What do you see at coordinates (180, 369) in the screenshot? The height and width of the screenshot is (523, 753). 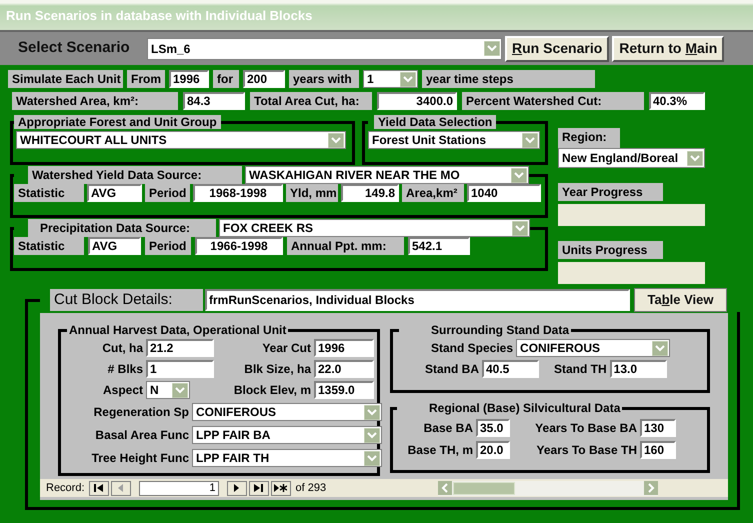 I see `text-field: 1` at bounding box center [180, 369].